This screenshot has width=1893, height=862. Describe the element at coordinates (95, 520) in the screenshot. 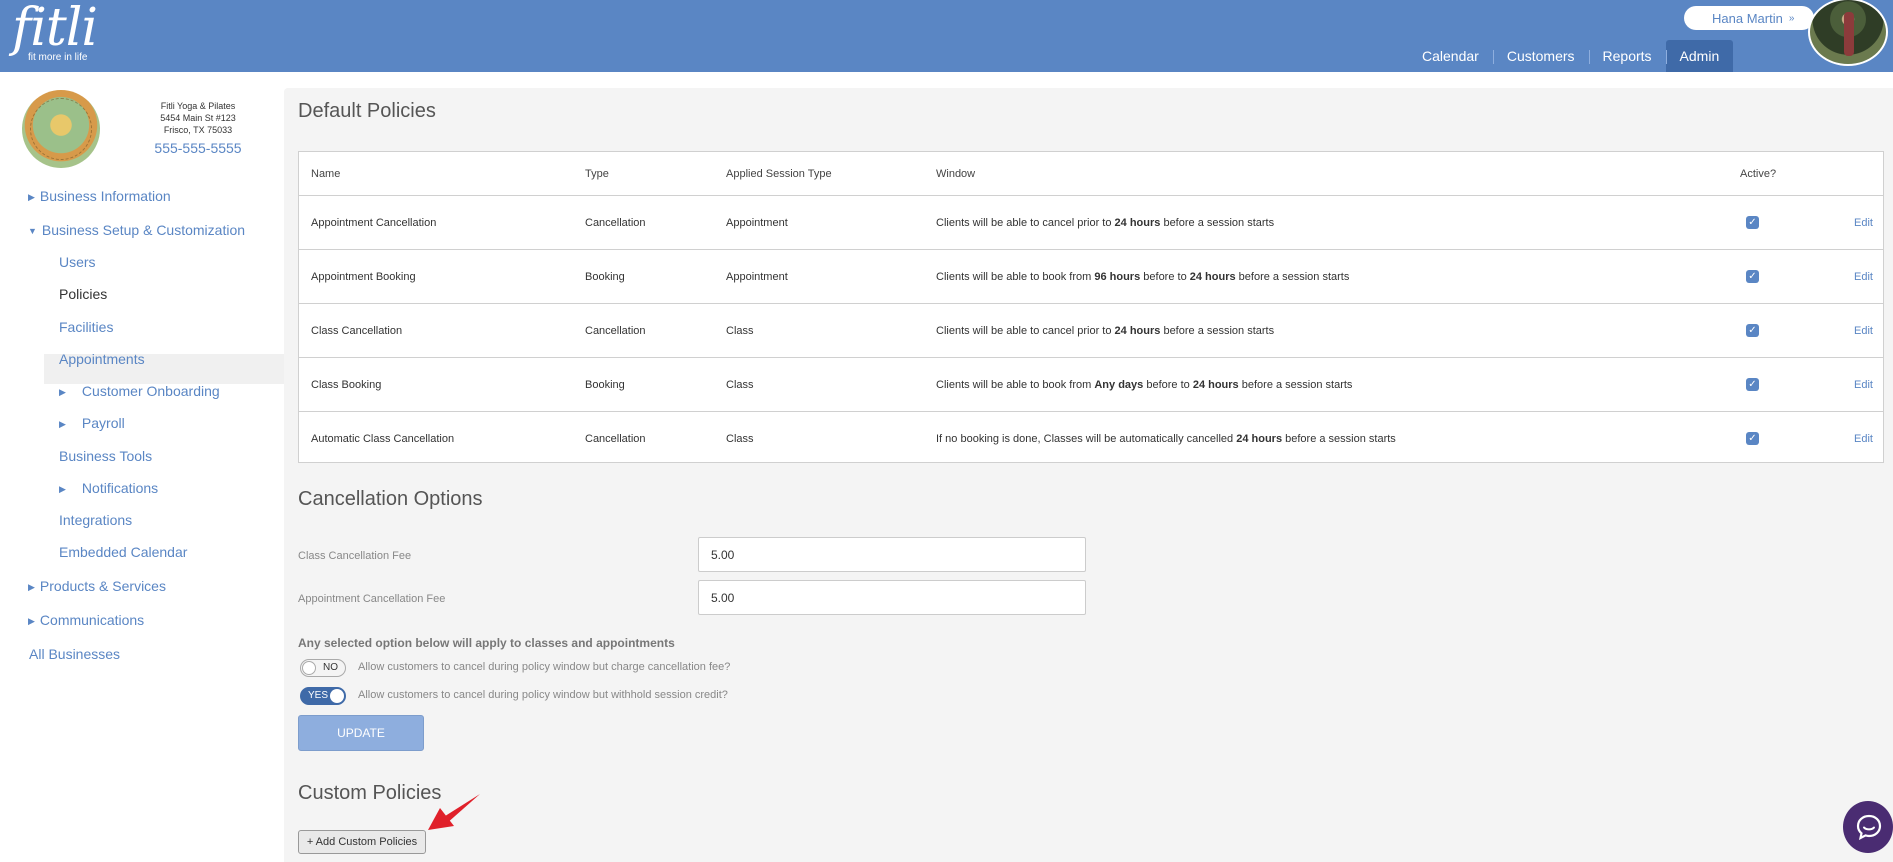

I see `sidebar-item-integrations: Integrations` at that location.